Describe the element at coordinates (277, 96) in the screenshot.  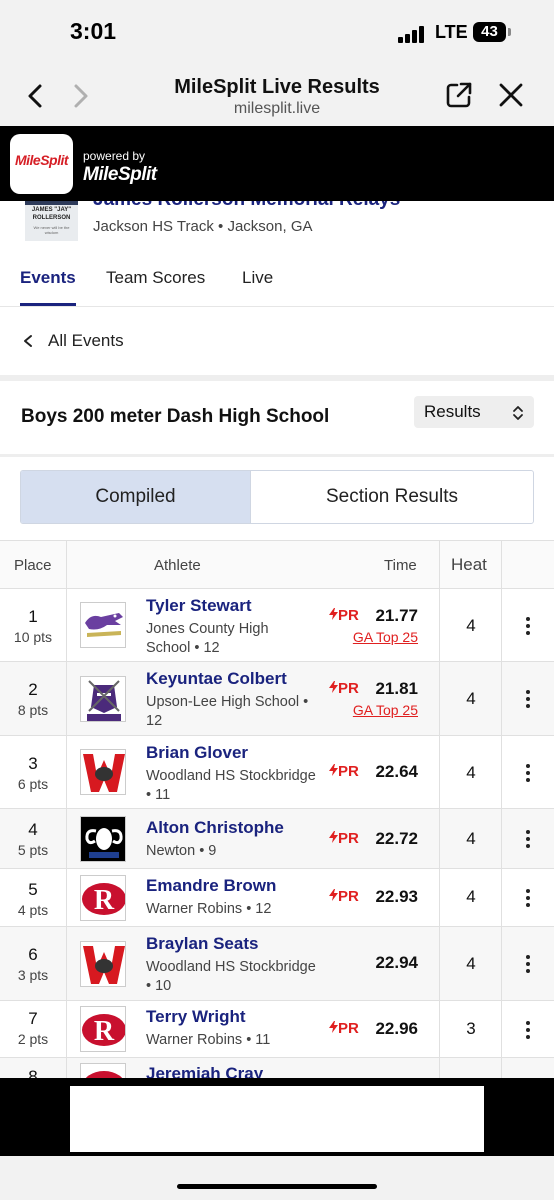
I see `browser-header: MileSplit Live Results milesplit.live` at that location.